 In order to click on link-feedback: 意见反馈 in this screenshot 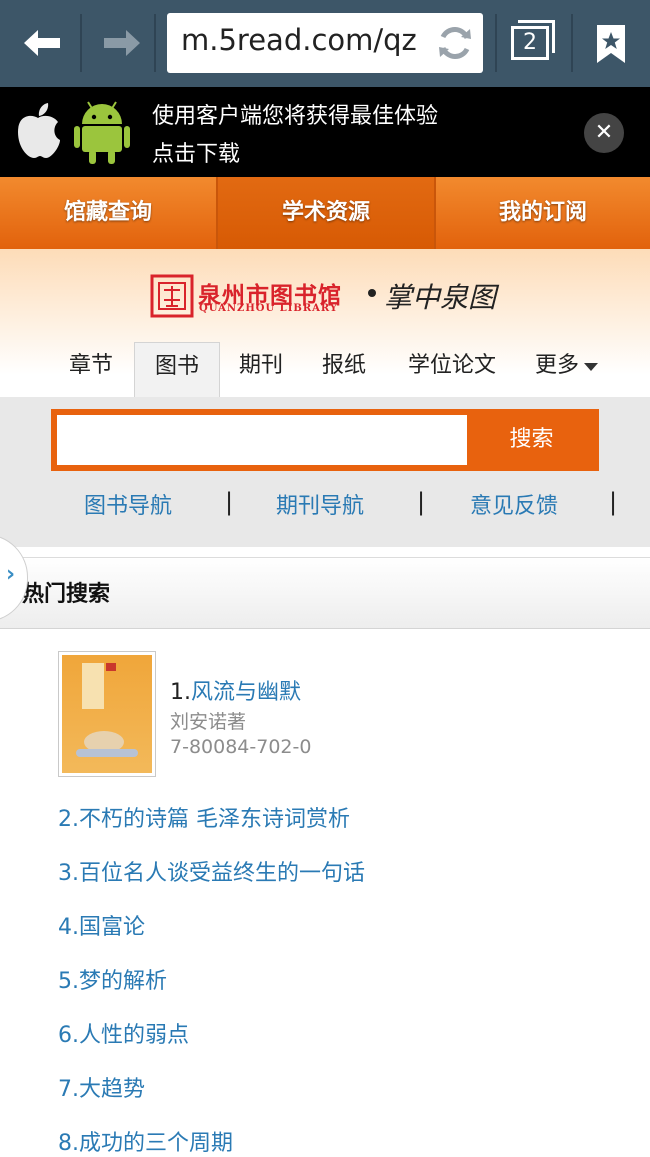, I will do `click(514, 504)`.